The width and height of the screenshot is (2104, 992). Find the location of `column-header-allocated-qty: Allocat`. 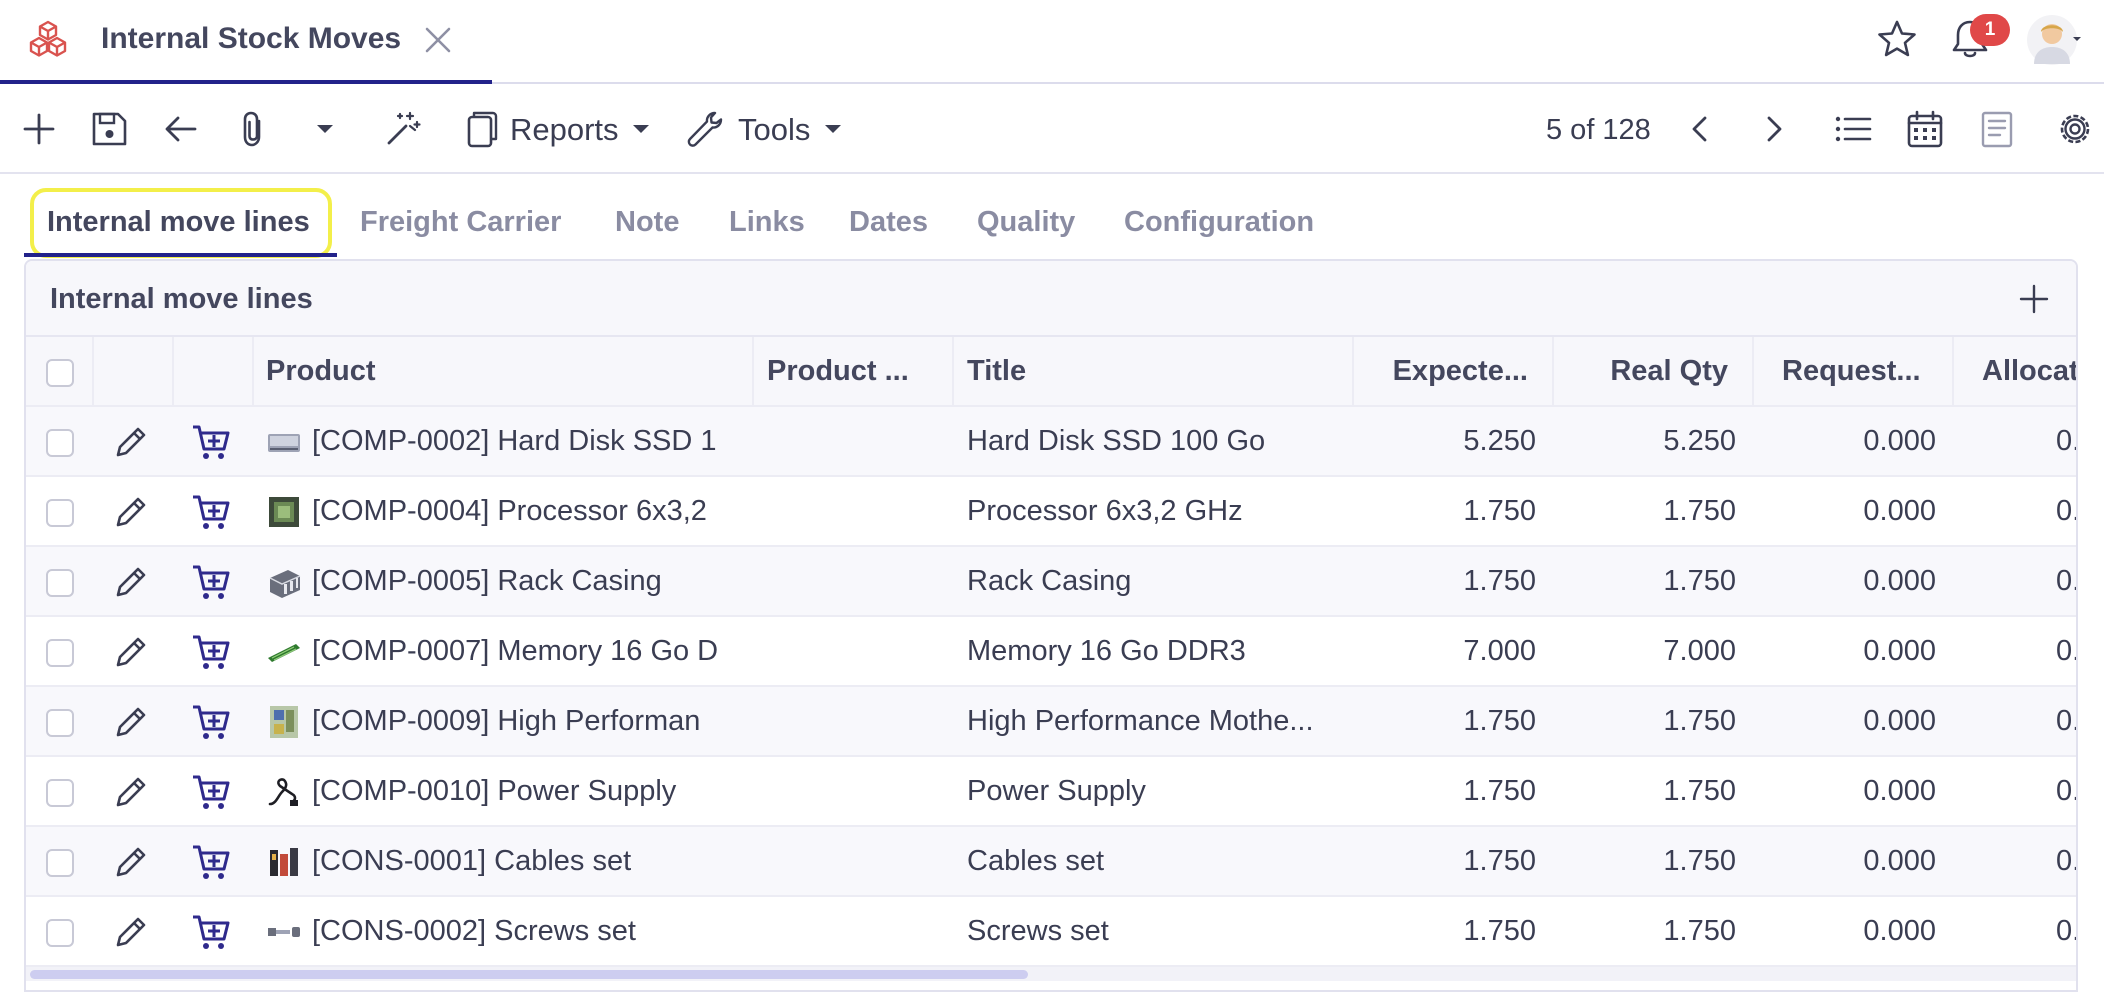

column-header-allocated-qty: Allocat is located at coordinates (2029, 371).